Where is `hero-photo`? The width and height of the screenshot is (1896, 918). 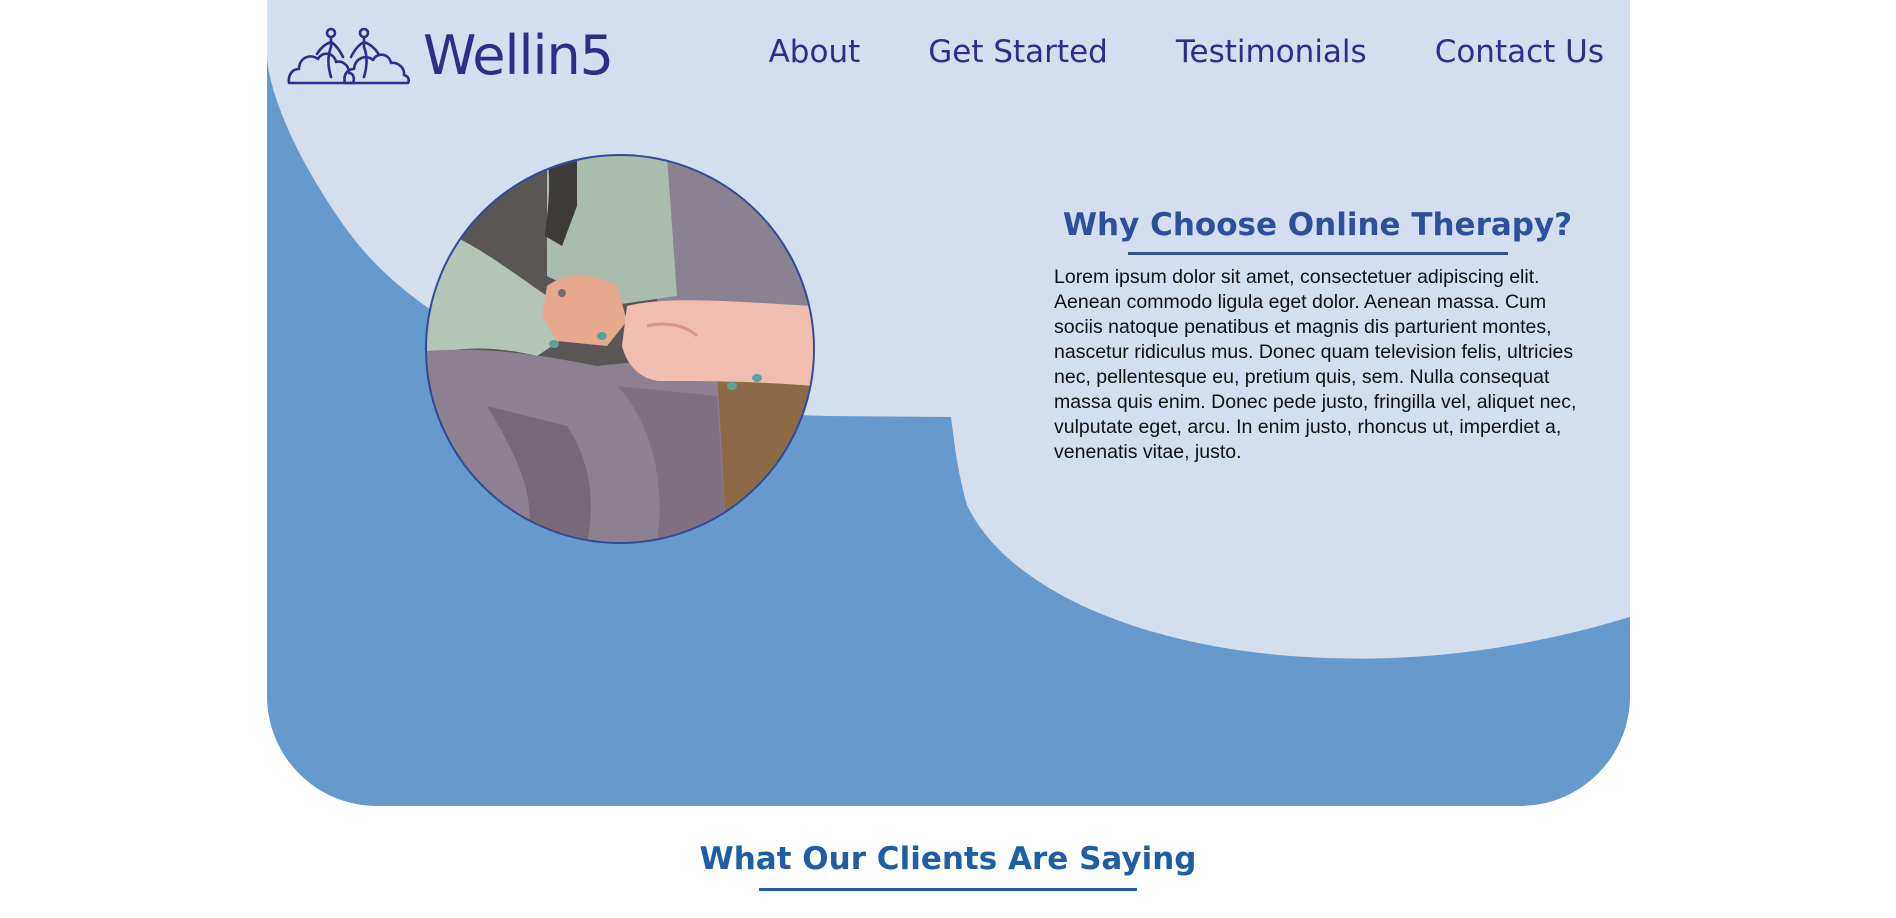
hero-photo is located at coordinates (620, 349).